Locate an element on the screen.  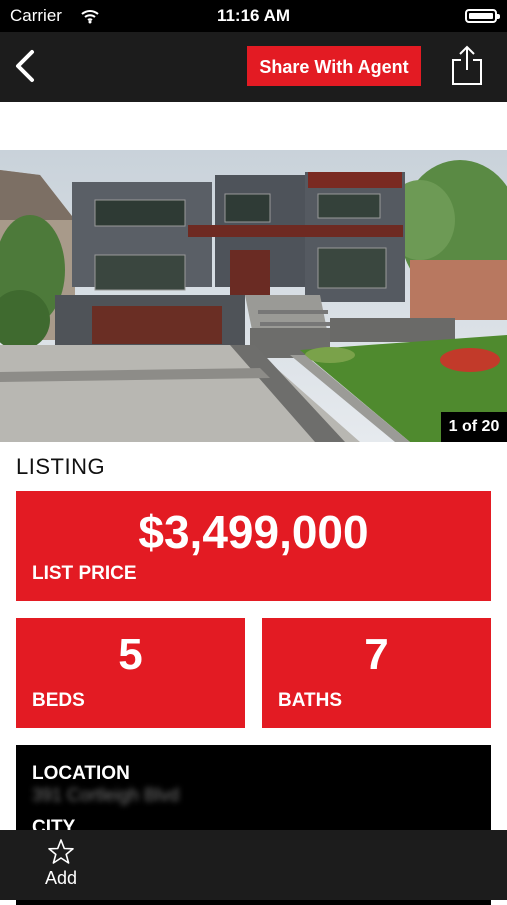
navigation-bar: Share With Agent is located at coordinates (253, 67).